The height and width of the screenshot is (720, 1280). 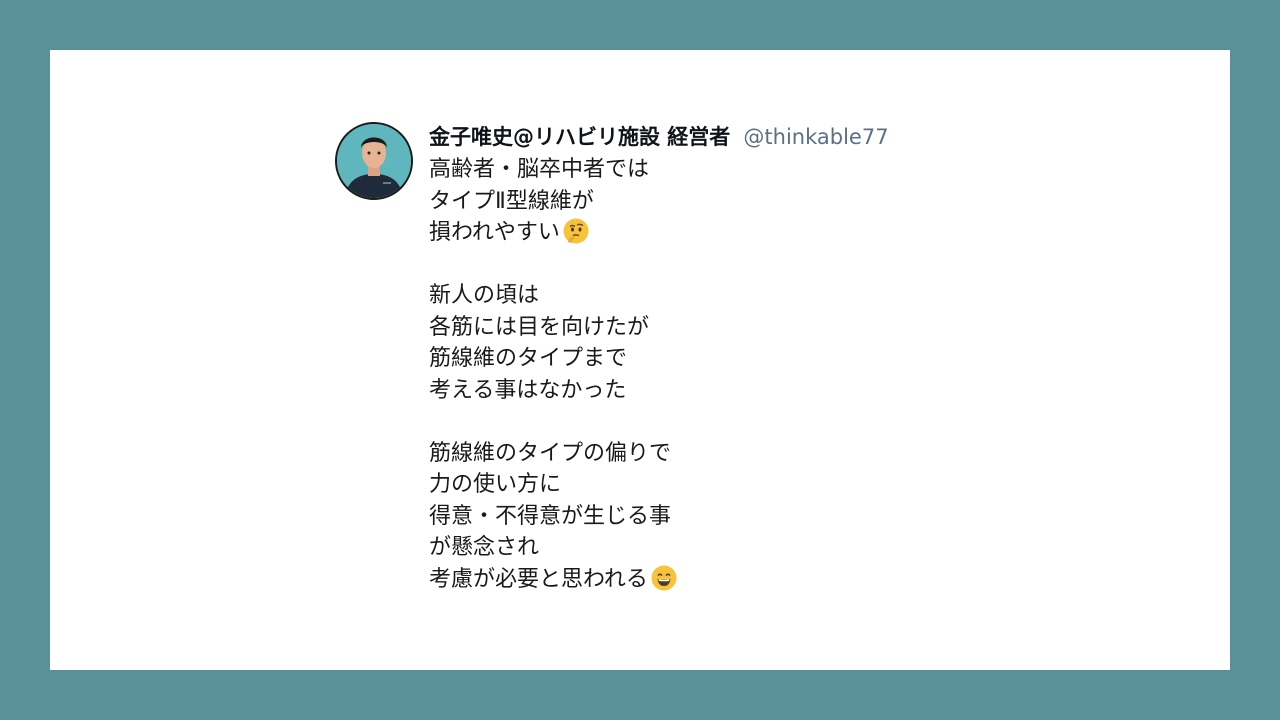 I want to click on tweet-header: 金子唯史@リハビリ施設 経営者 @thinkable77, so click(x=729, y=137).